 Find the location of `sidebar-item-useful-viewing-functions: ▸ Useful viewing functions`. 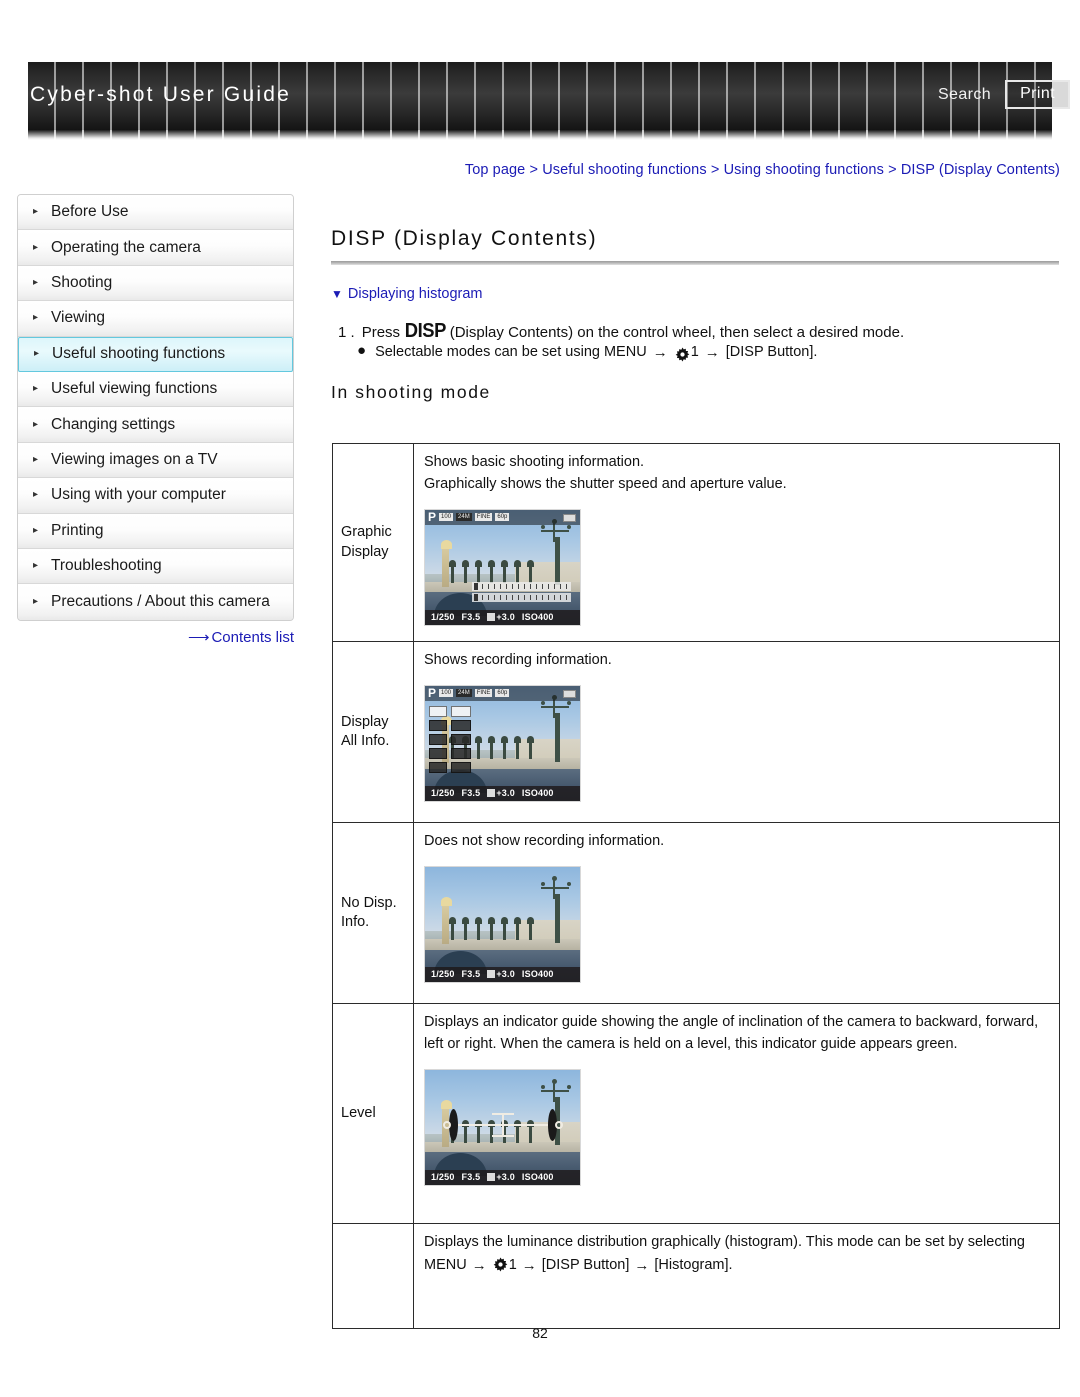

sidebar-item-useful-viewing-functions: ▸ Useful viewing functions is located at coordinates (155, 389).